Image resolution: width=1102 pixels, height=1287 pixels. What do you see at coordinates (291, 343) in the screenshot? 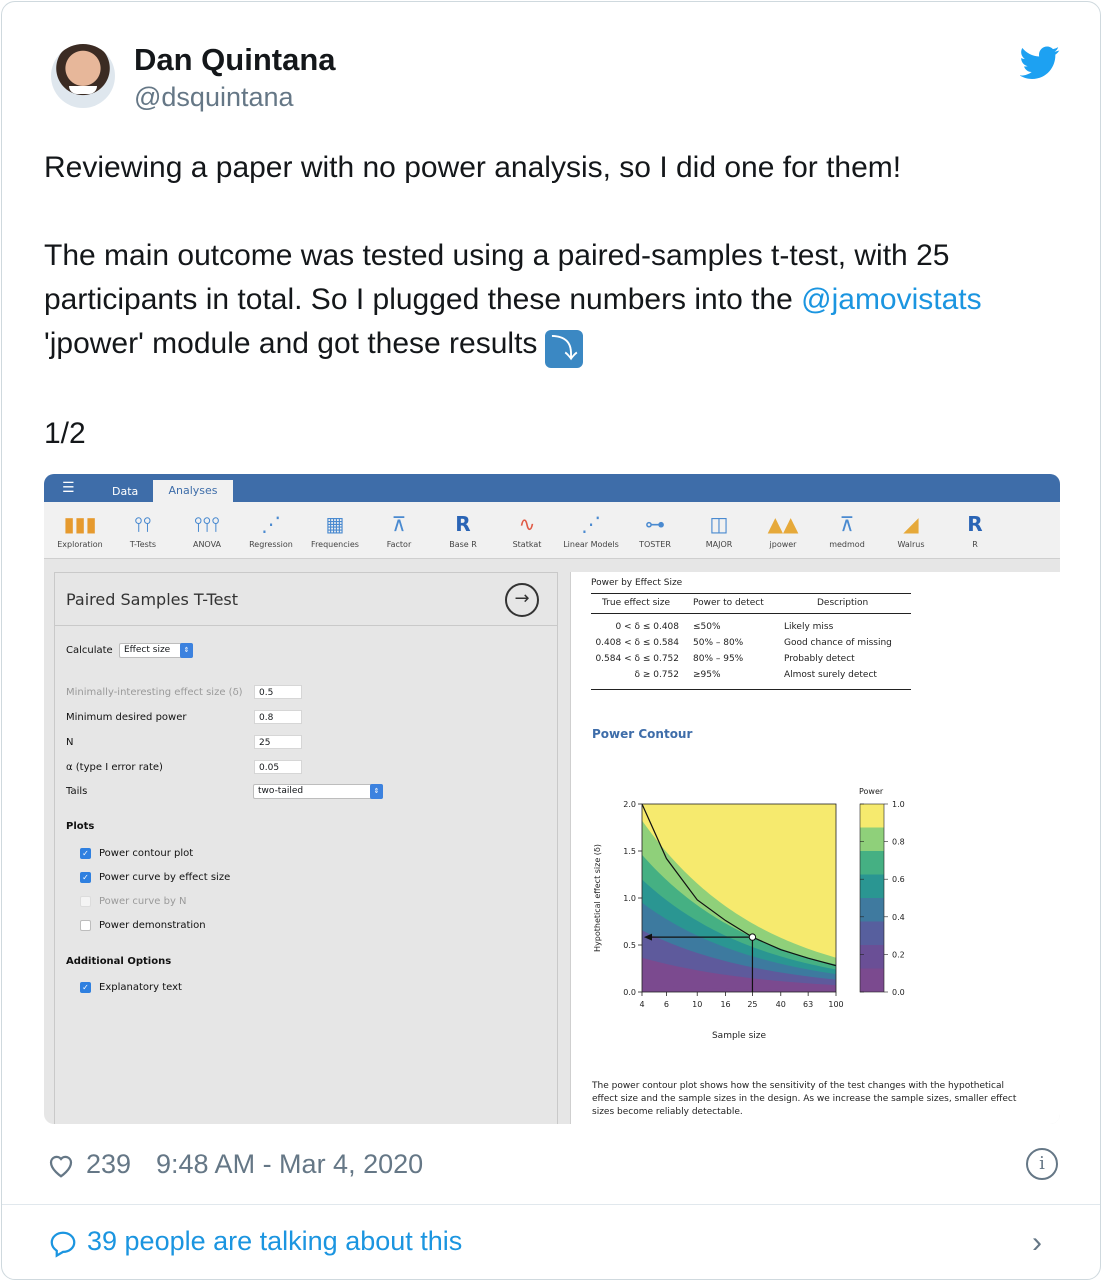
I see `tweet-text-part: 'jpower' module and got these results` at bounding box center [291, 343].